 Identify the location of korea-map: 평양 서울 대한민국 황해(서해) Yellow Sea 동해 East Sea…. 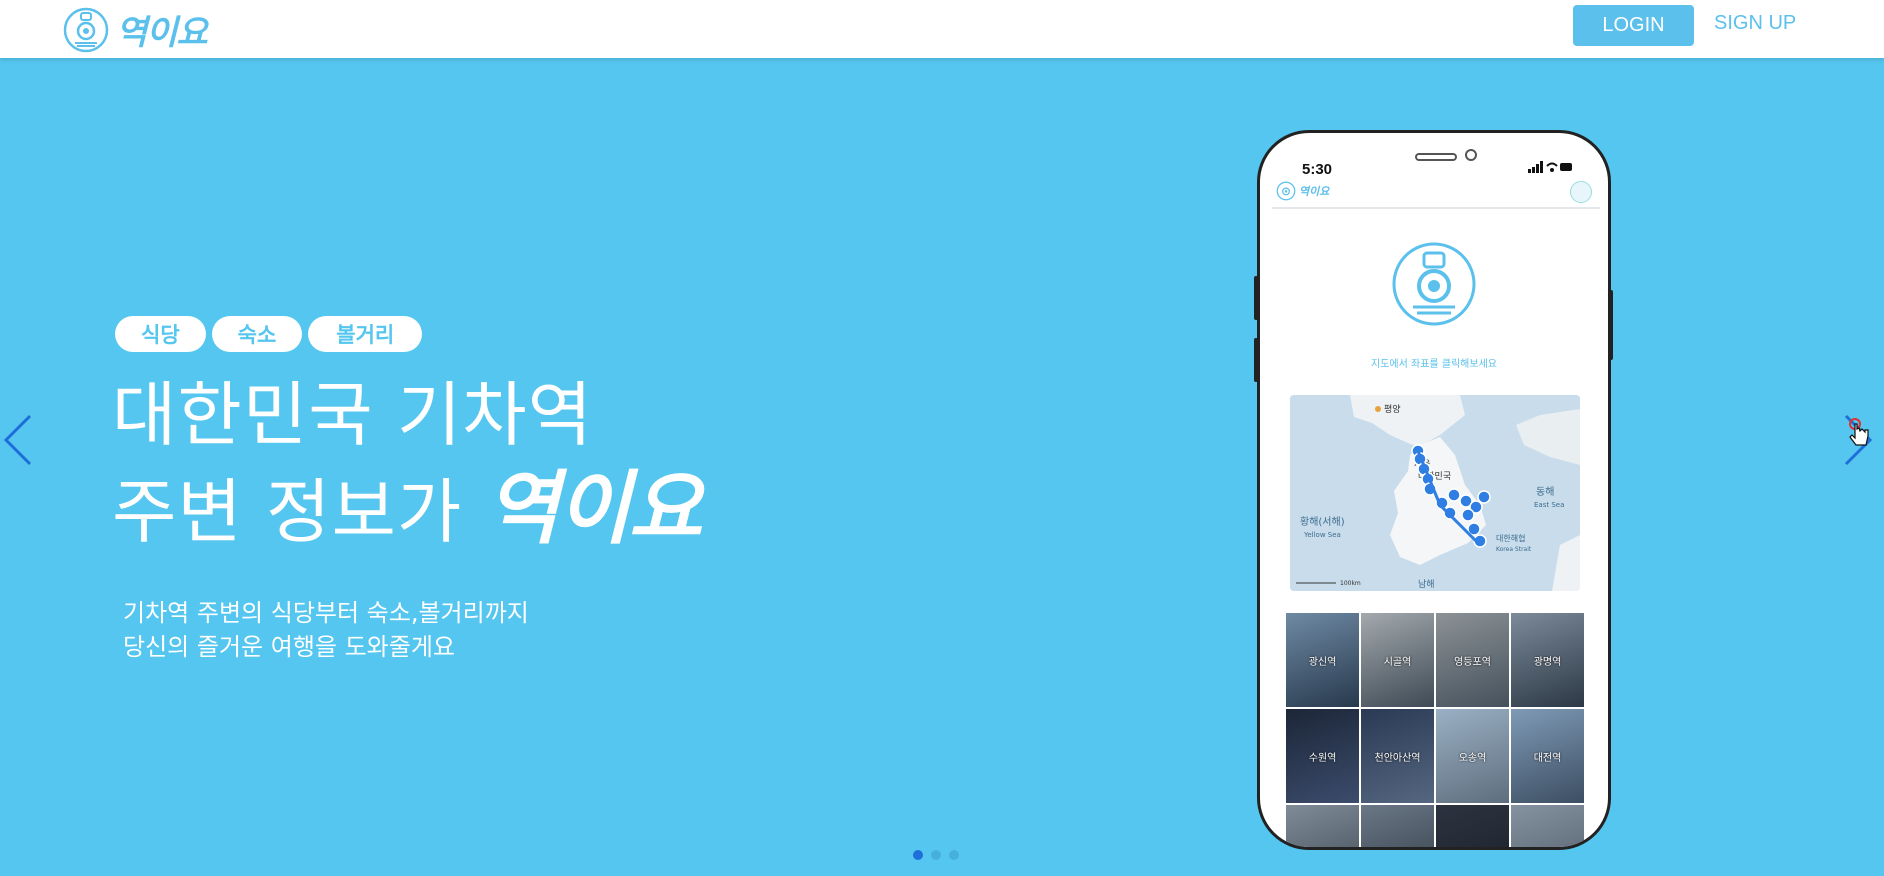
(1435, 493).